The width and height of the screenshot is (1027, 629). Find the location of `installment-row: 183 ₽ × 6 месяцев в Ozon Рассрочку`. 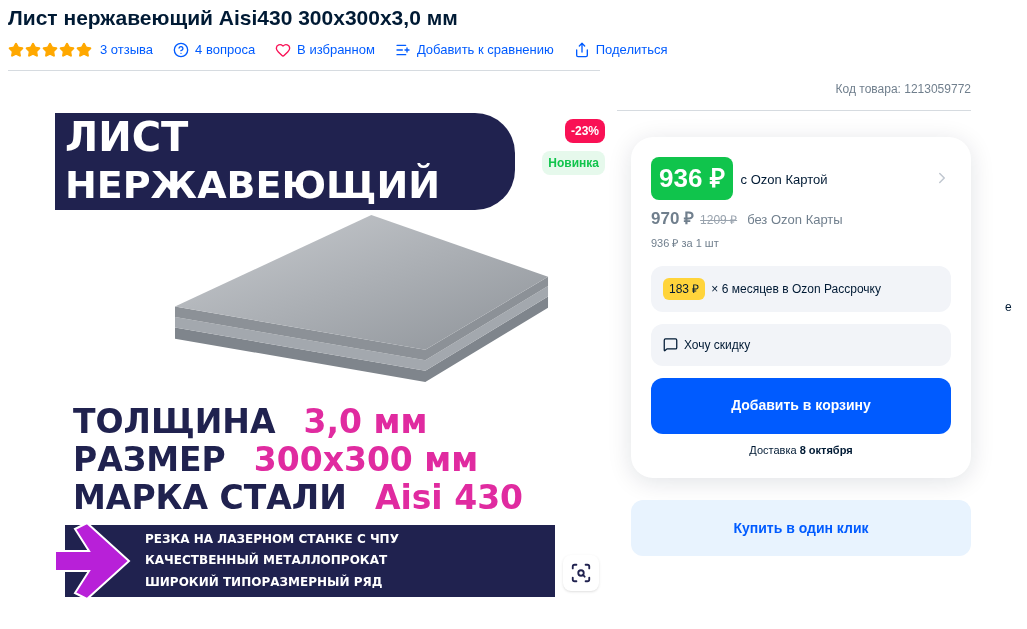

installment-row: 183 ₽ × 6 месяцев в Ozon Рассрочку is located at coordinates (801, 288).